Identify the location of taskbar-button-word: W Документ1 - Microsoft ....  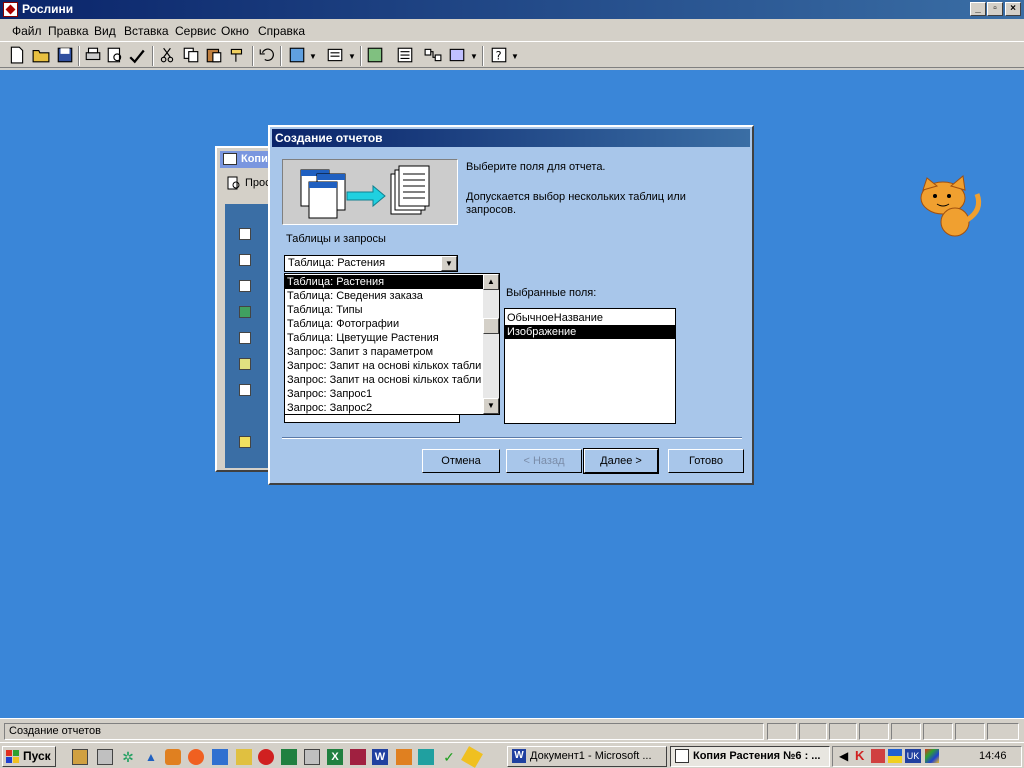
(587, 756).